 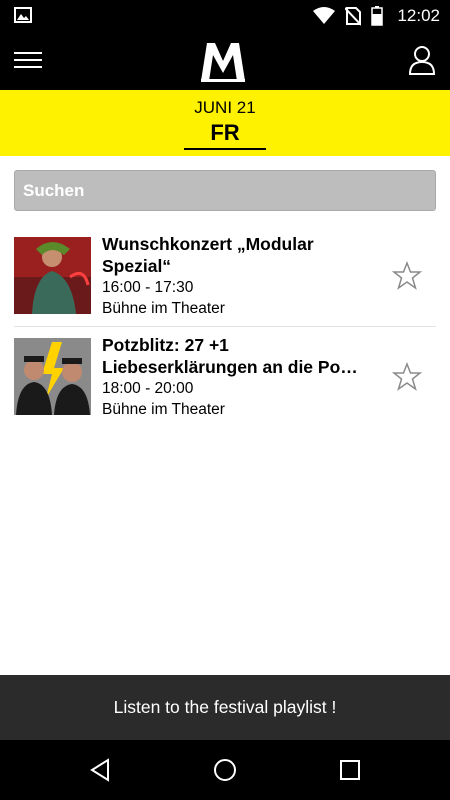 I want to click on event-time: 18:00 - 20:00, so click(x=148, y=388).